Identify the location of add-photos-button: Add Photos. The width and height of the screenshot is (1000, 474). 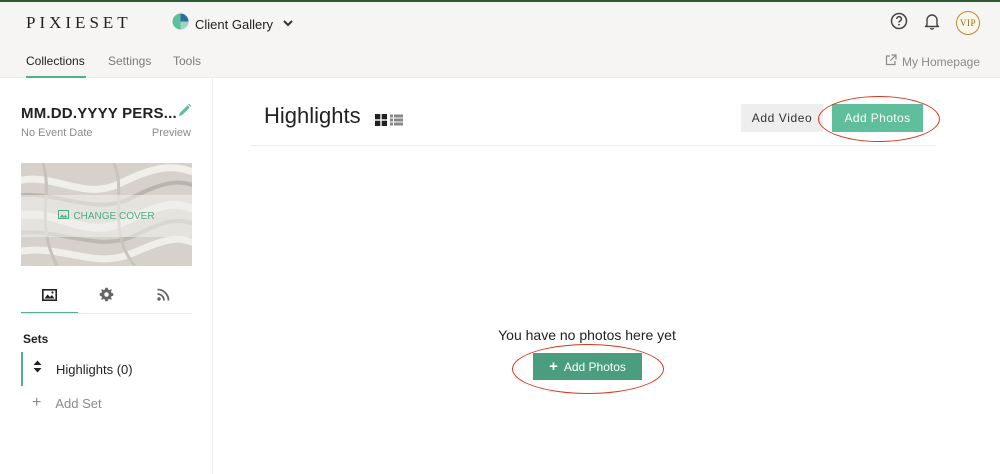
(877, 118).